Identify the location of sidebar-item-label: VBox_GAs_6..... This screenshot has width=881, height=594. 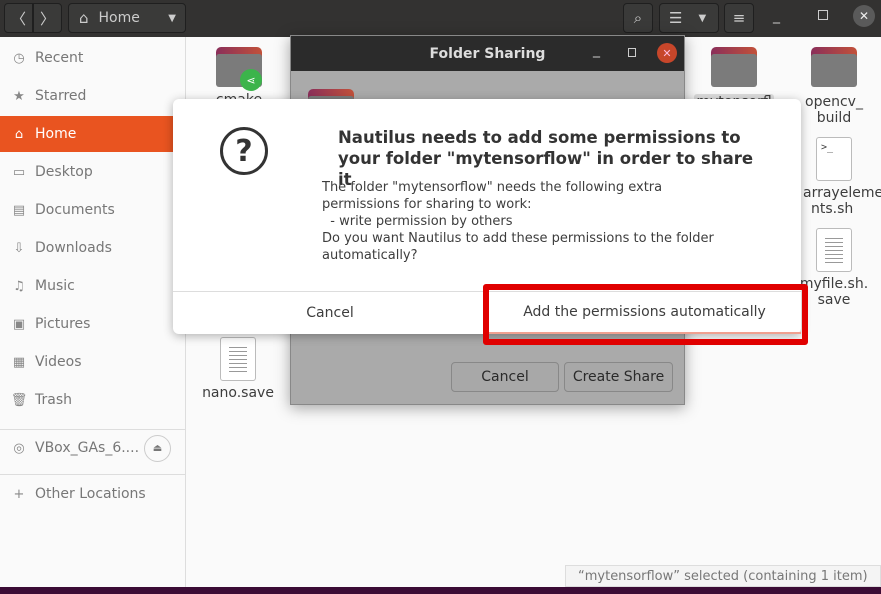
(87, 448).